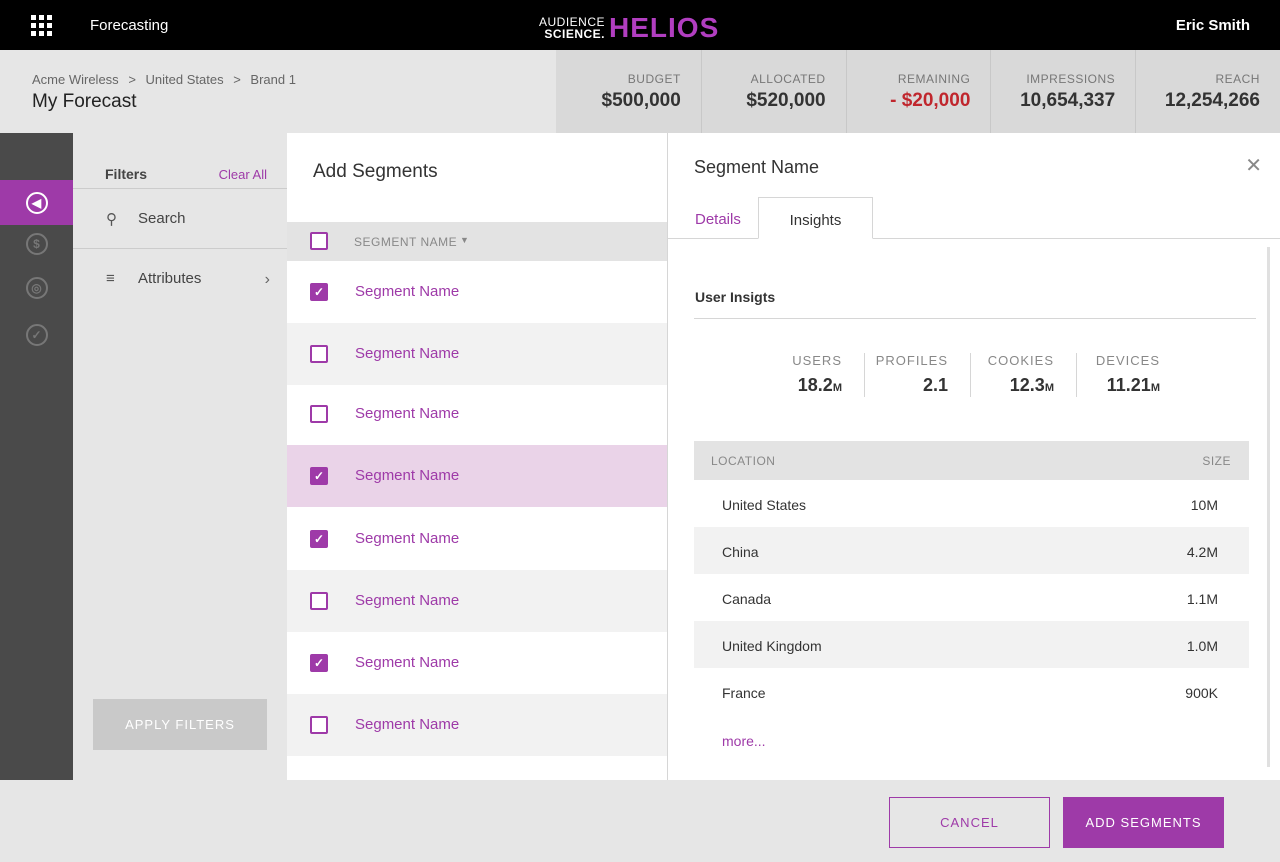 The height and width of the screenshot is (862, 1280). What do you see at coordinates (918, 91) in the screenshot?
I see `stat-remaining: REMAINING - $20,000` at bounding box center [918, 91].